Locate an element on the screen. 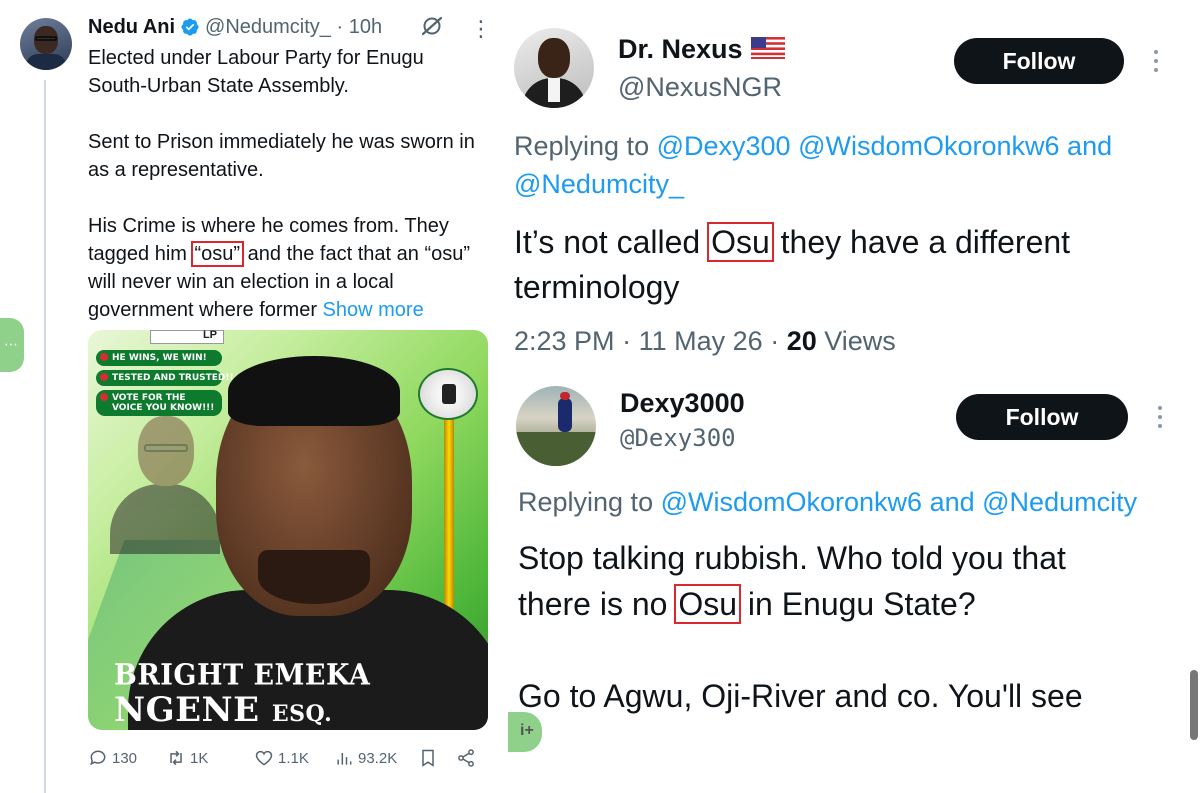 This screenshot has height=793, width=1200. more-options-icon: ⋮ is located at coordinates (481, 29).